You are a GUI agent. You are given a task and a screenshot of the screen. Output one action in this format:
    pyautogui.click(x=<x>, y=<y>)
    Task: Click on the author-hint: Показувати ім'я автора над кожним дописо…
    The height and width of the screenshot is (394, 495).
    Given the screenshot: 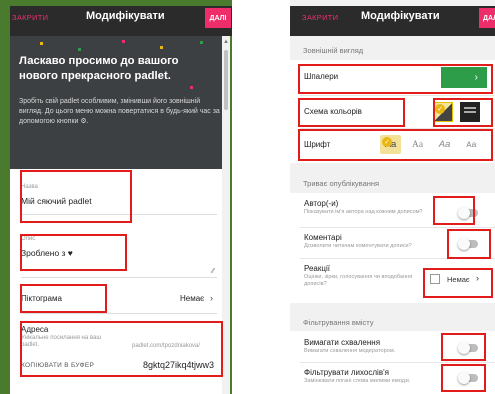 What is the action you would take?
    pyautogui.click(x=363, y=212)
    